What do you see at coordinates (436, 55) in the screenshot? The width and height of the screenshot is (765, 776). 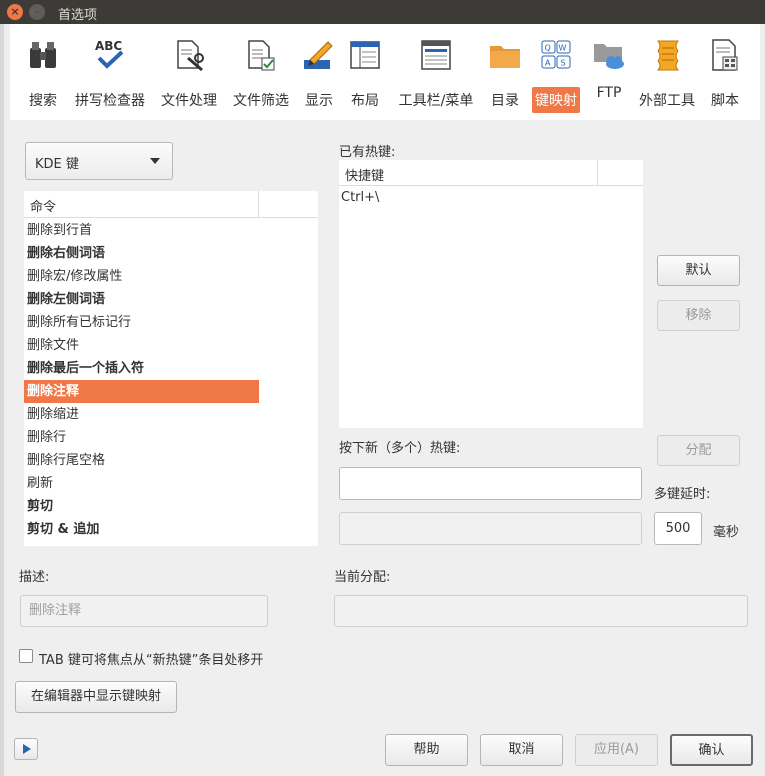 I see `toolbar-menu-icon` at bounding box center [436, 55].